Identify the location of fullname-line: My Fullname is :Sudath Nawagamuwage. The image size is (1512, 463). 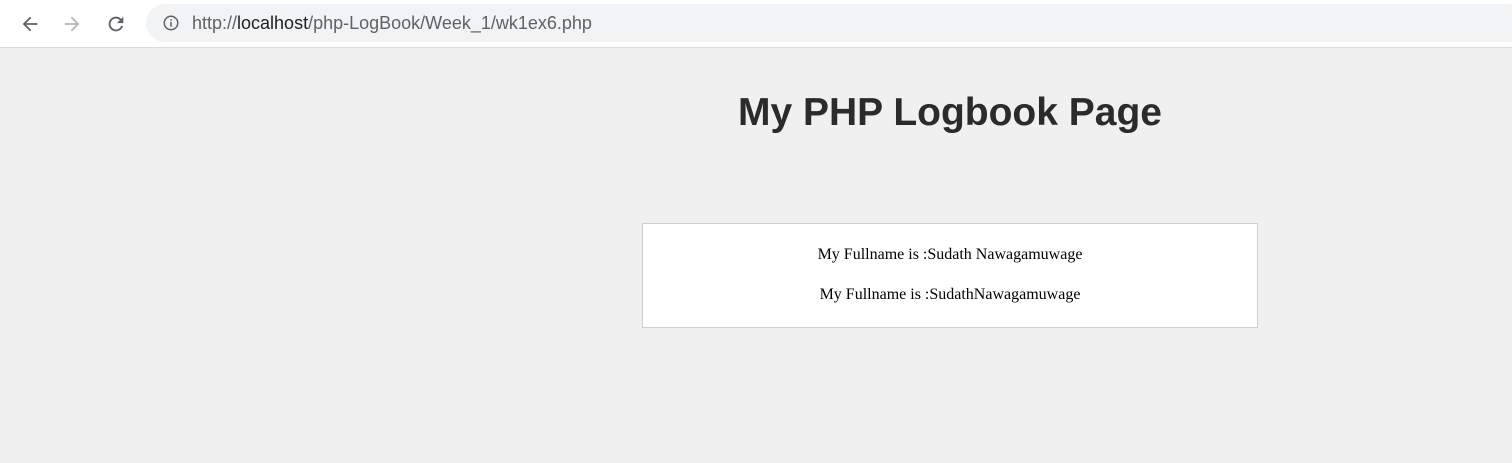
(950, 254).